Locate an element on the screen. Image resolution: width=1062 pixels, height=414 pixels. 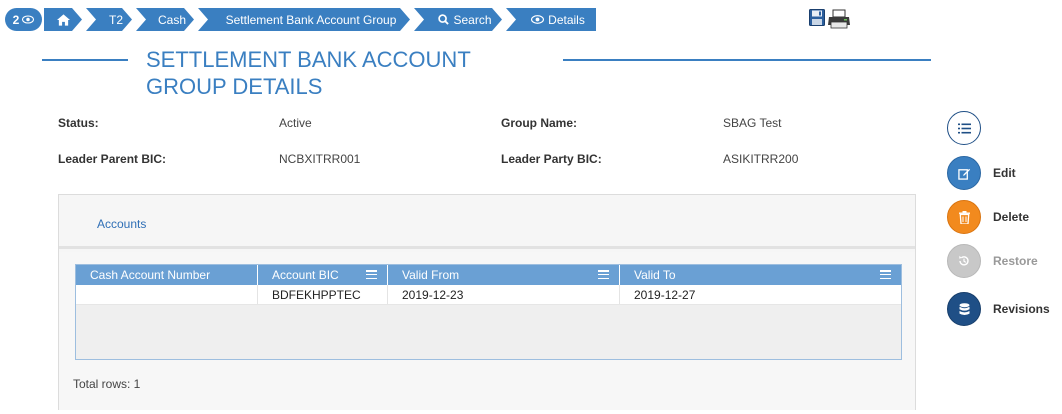
toolbar is located at coordinates (830, 19).